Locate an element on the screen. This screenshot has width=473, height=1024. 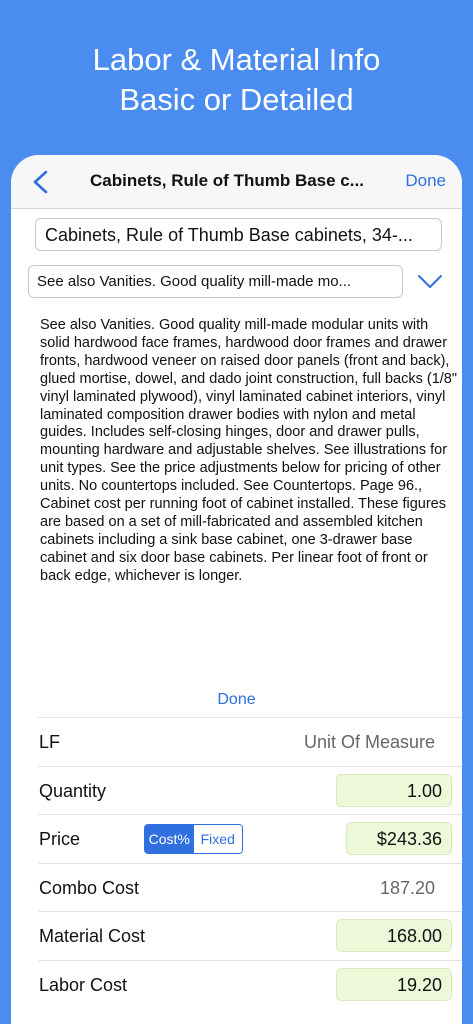
price-field: $243.36 is located at coordinates (399, 838).